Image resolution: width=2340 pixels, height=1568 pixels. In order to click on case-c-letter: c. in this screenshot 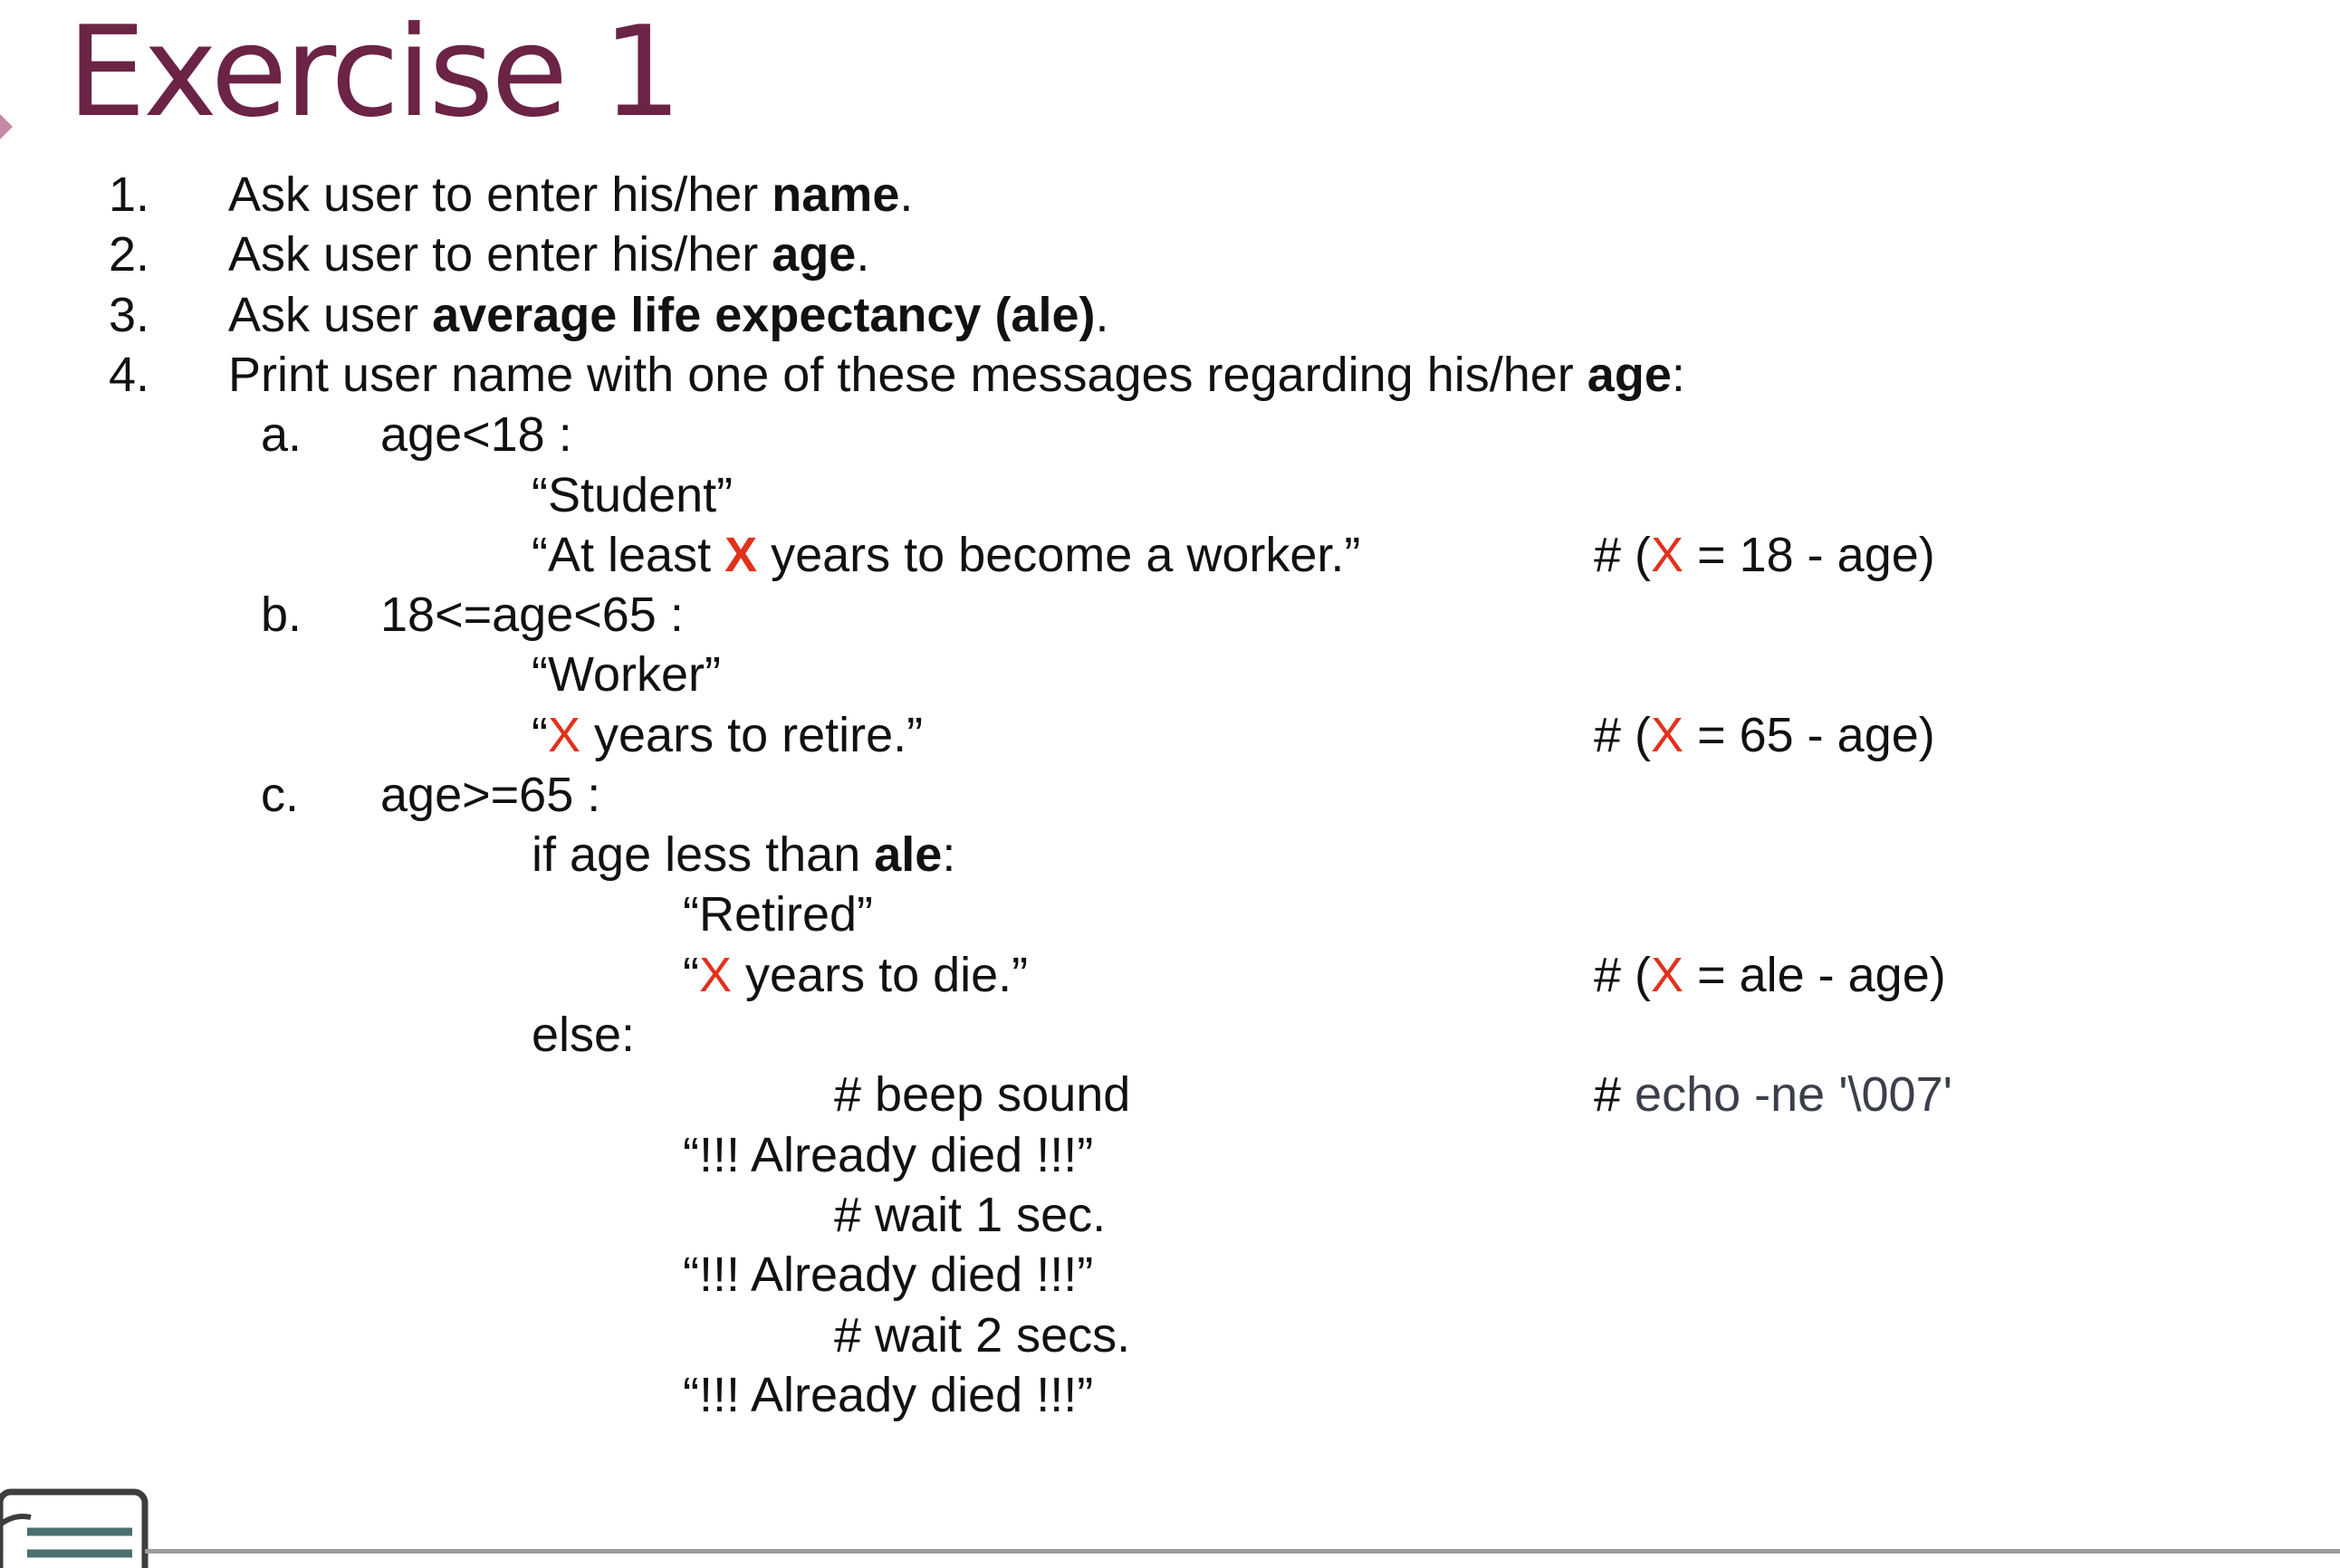, I will do `click(280, 795)`.